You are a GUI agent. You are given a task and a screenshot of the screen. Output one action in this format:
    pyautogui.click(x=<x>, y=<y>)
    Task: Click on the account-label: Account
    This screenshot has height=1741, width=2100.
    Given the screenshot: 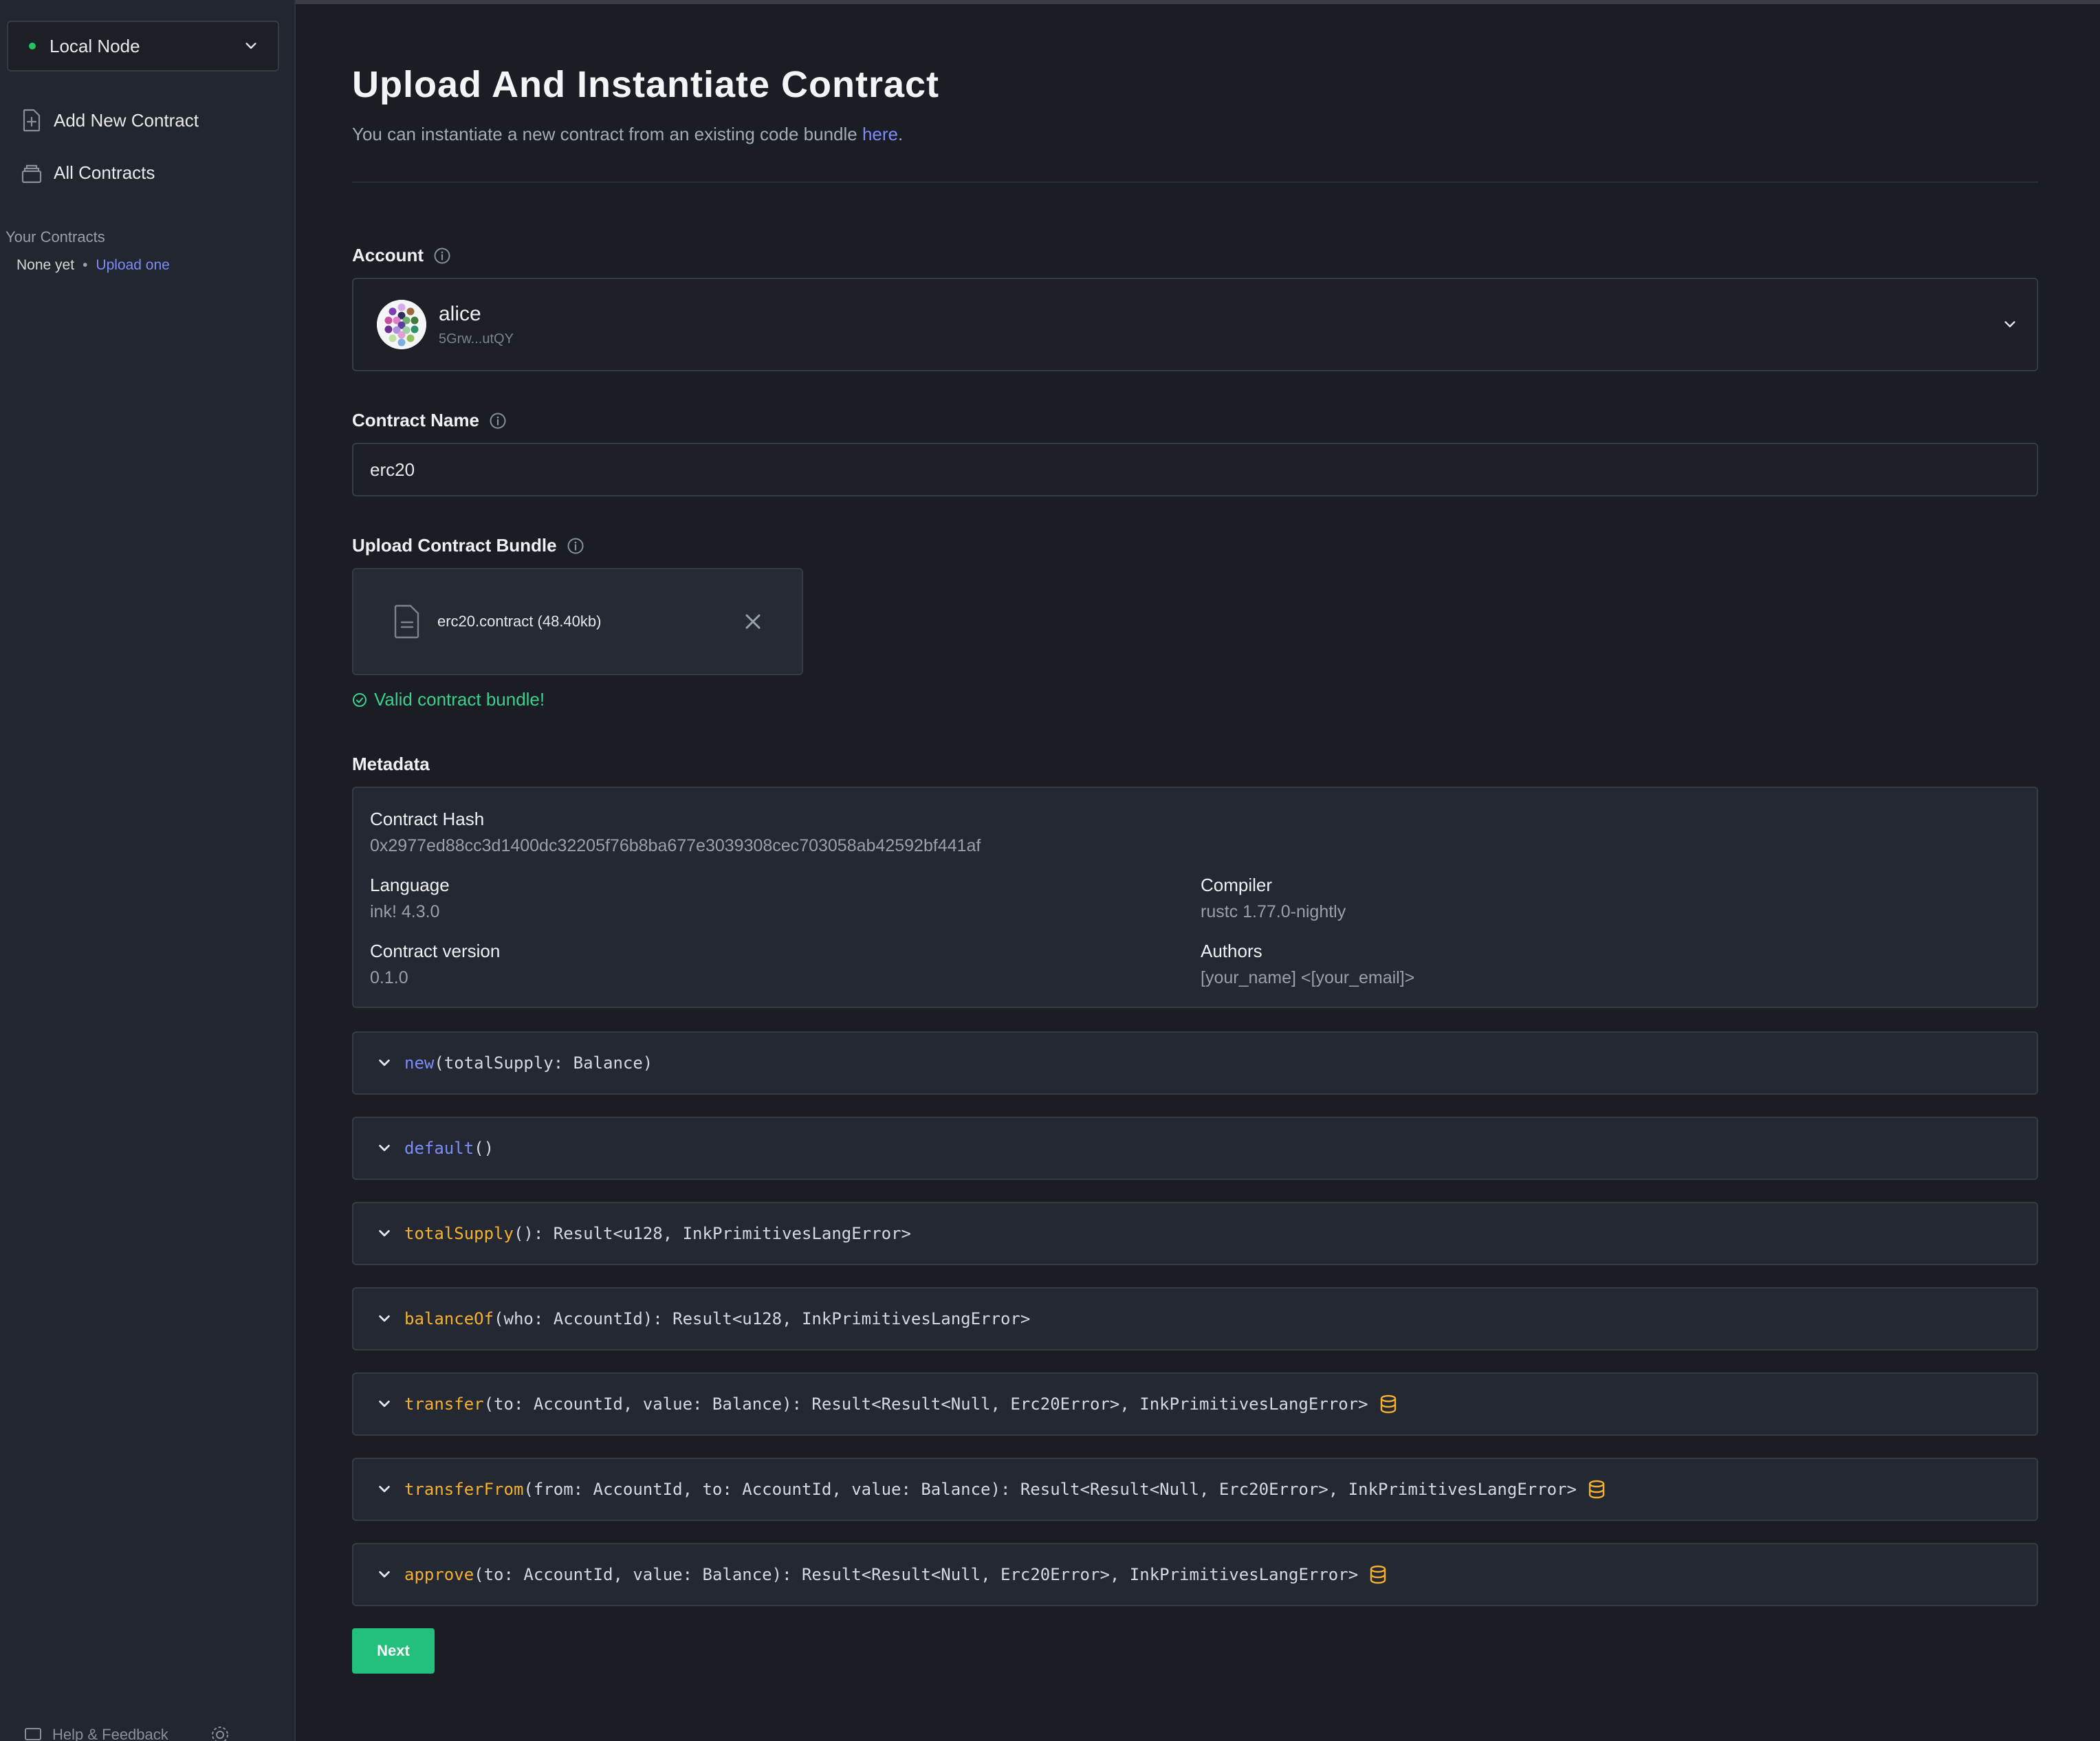 What is the action you would take?
    pyautogui.click(x=401, y=255)
    